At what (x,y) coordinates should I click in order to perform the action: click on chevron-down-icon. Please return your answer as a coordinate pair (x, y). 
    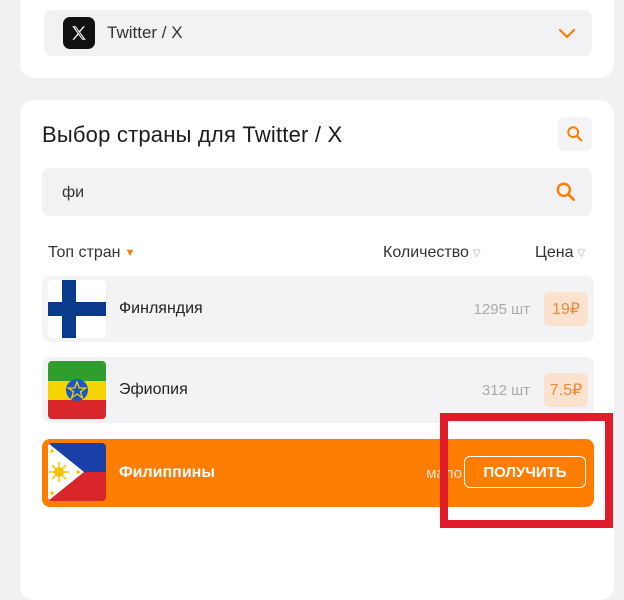
    Looking at the image, I should click on (567, 35).